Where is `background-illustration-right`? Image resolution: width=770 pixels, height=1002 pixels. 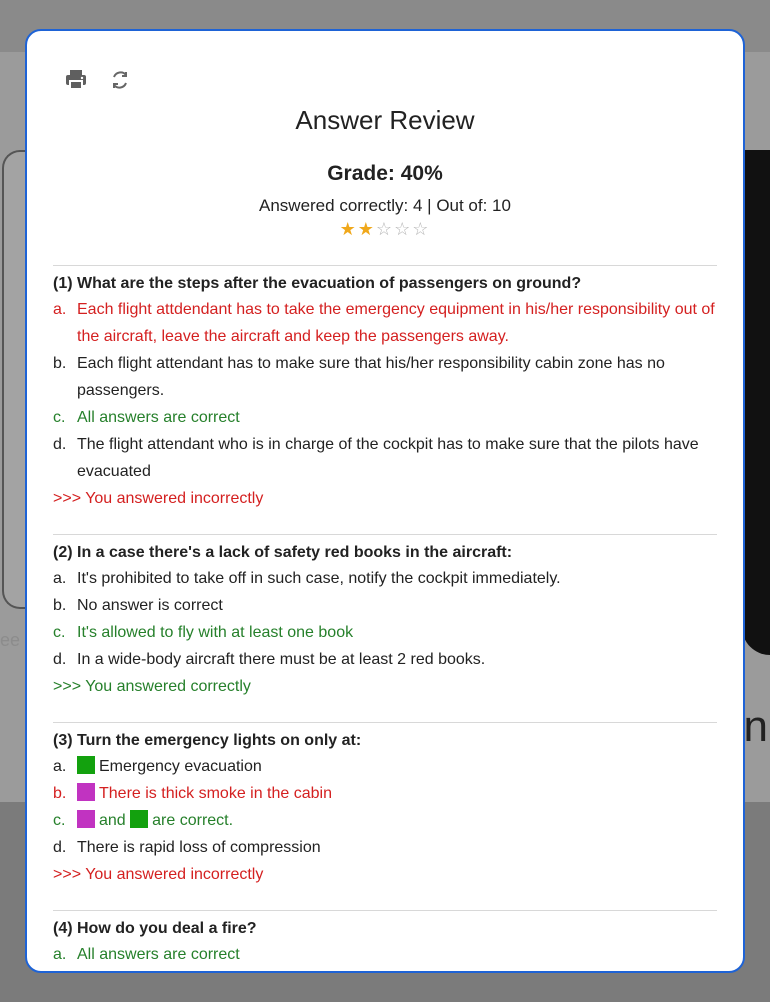 background-illustration-right is located at coordinates (756, 402).